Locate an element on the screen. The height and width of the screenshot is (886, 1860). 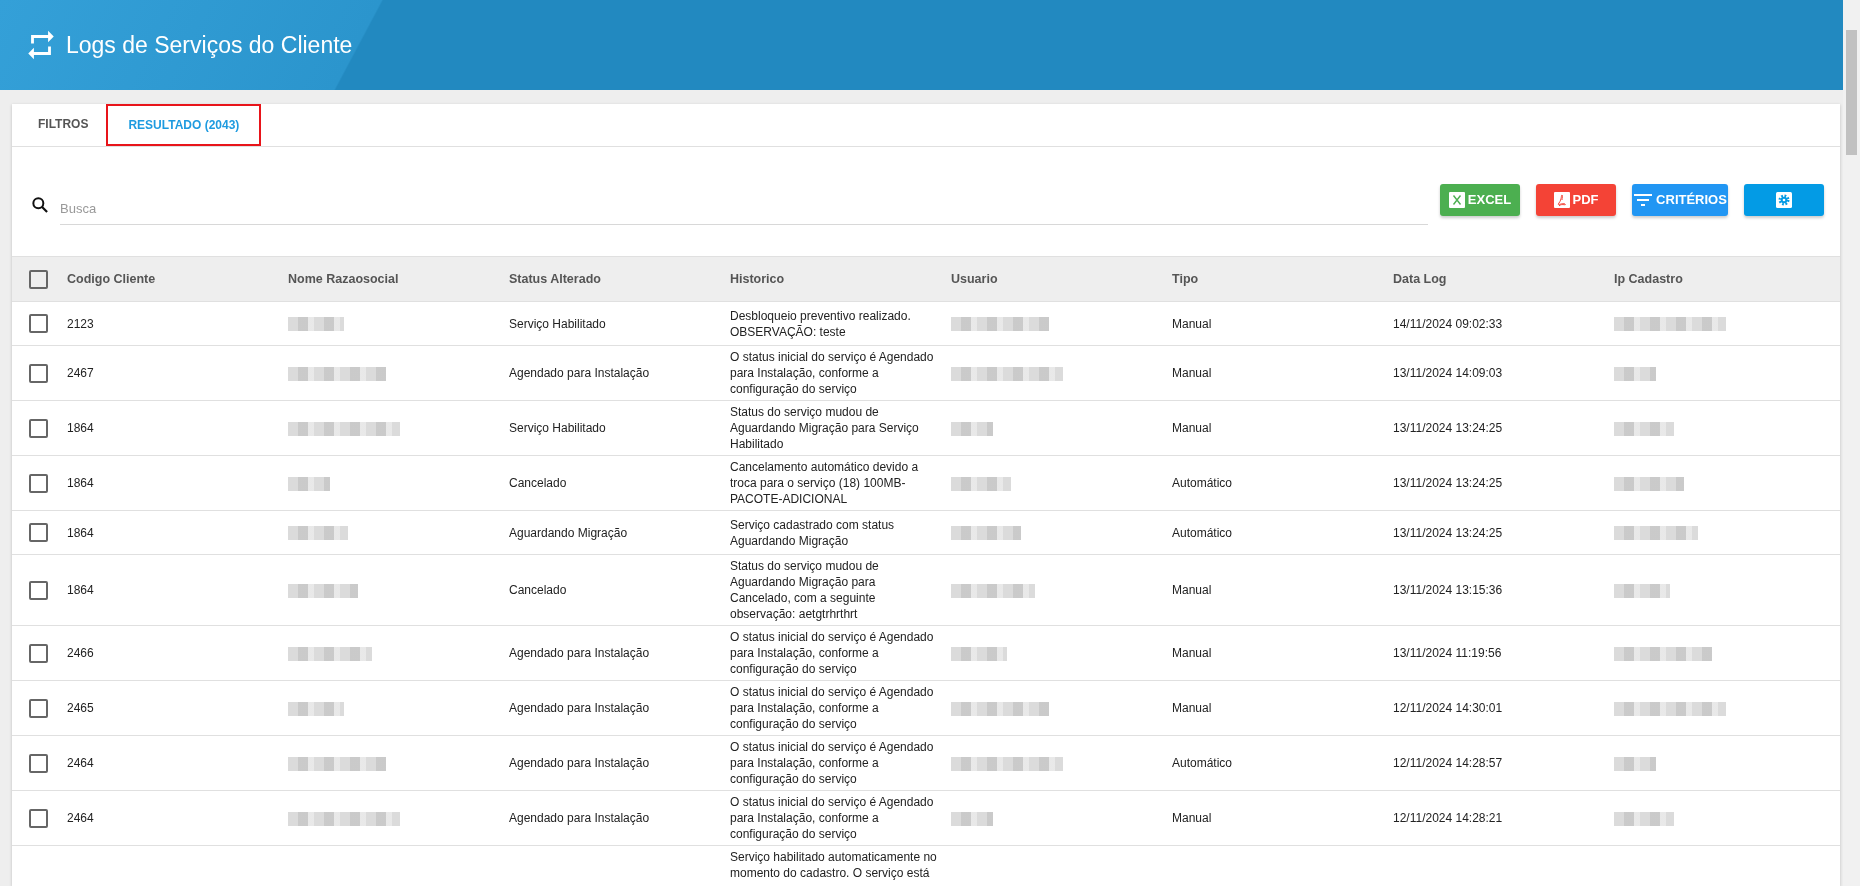
page-title: Logs de Serviços do Cliente is located at coordinates (209, 45).